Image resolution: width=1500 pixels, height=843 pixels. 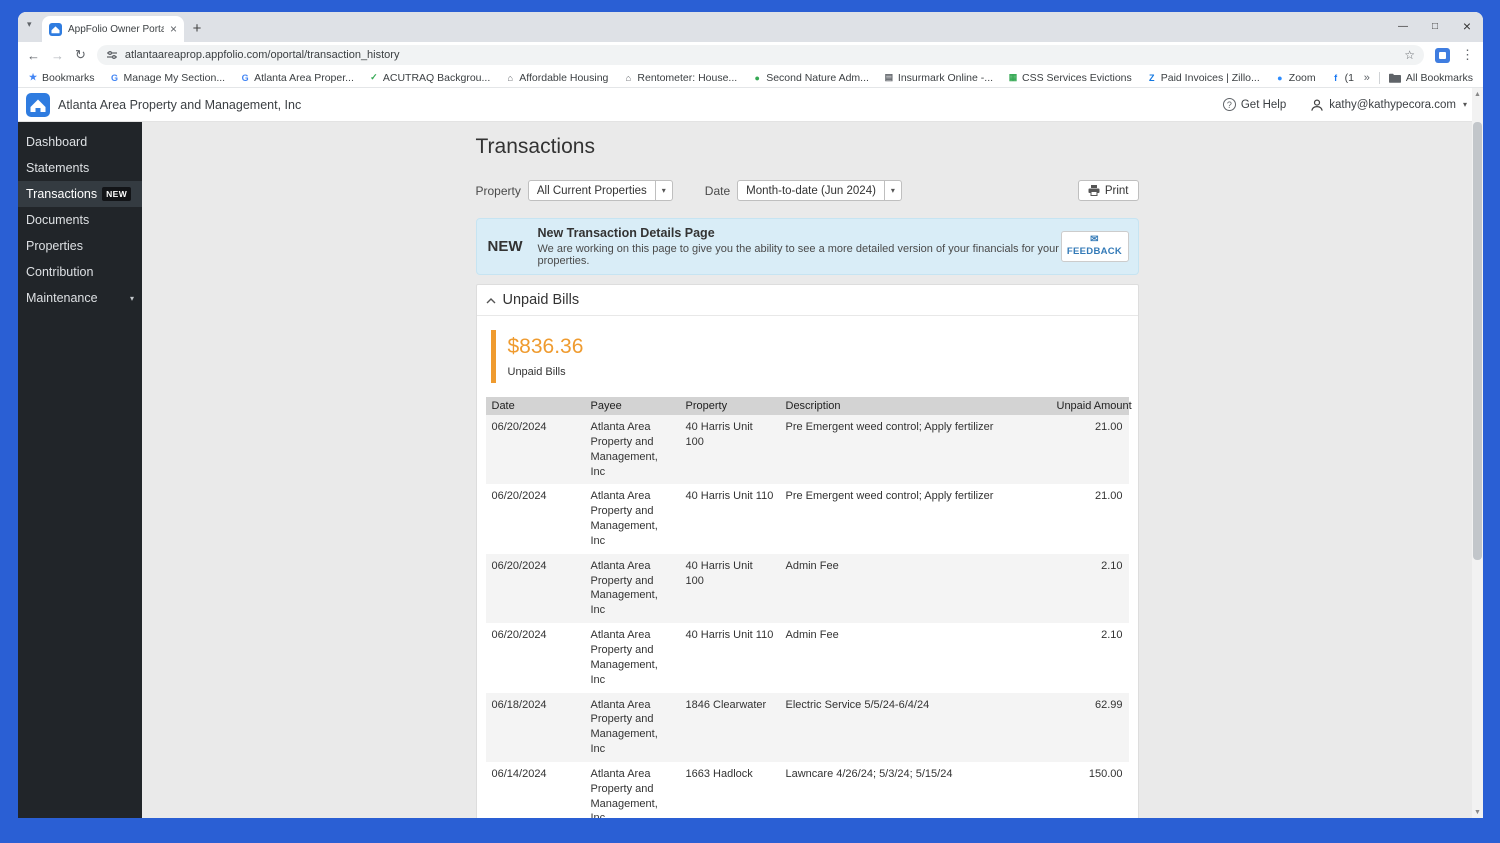 What do you see at coordinates (519, 635) in the screenshot?
I see `cell-date: 06/20/2024` at bounding box center [519, 635].